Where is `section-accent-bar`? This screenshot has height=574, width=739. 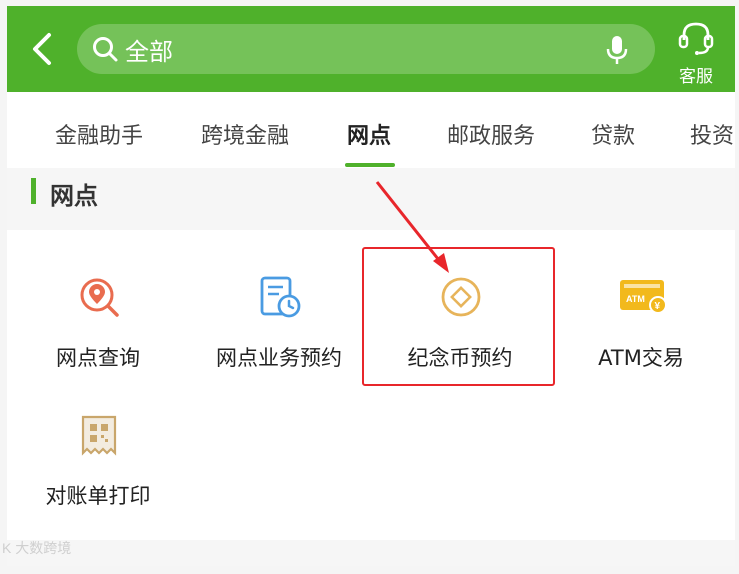 section-accent-bar is located at coordinates (33, 191).